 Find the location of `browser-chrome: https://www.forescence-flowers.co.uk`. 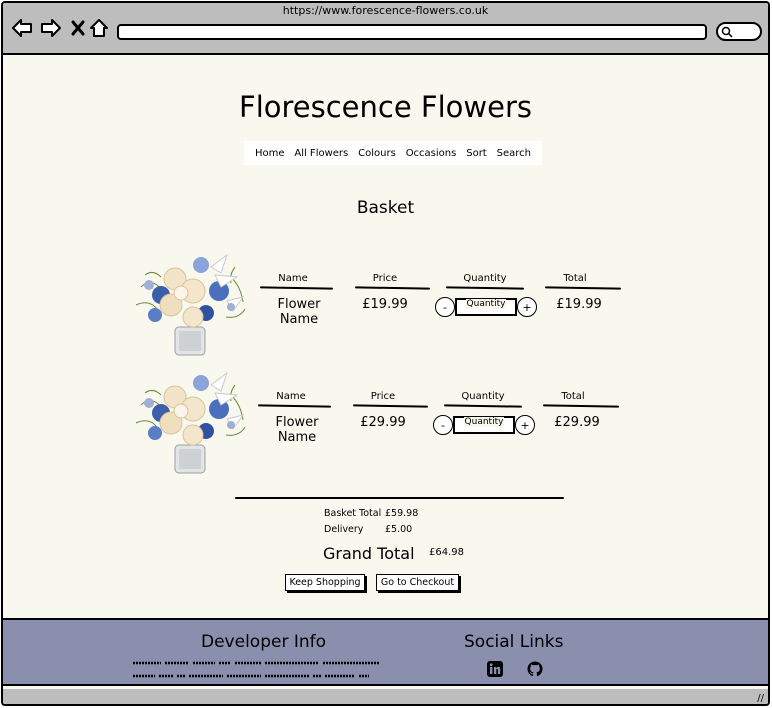

browser-chrome: https://www.forescence-flowers.co.uk is located at coordinates (385, 29).